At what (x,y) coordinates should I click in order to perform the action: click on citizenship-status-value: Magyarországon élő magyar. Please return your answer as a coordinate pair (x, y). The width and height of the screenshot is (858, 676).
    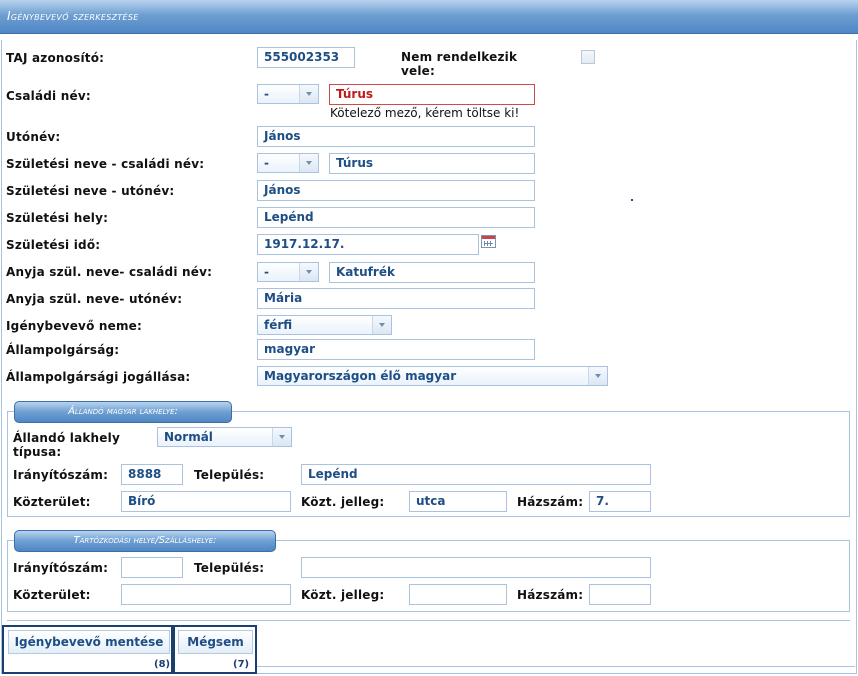
    Looking at the image, I should click on (360, 376).